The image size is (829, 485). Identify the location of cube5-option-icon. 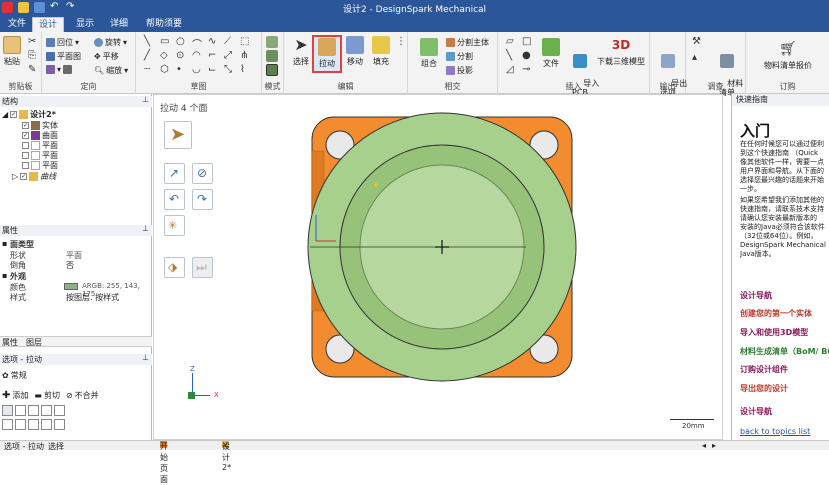
(59, 424).